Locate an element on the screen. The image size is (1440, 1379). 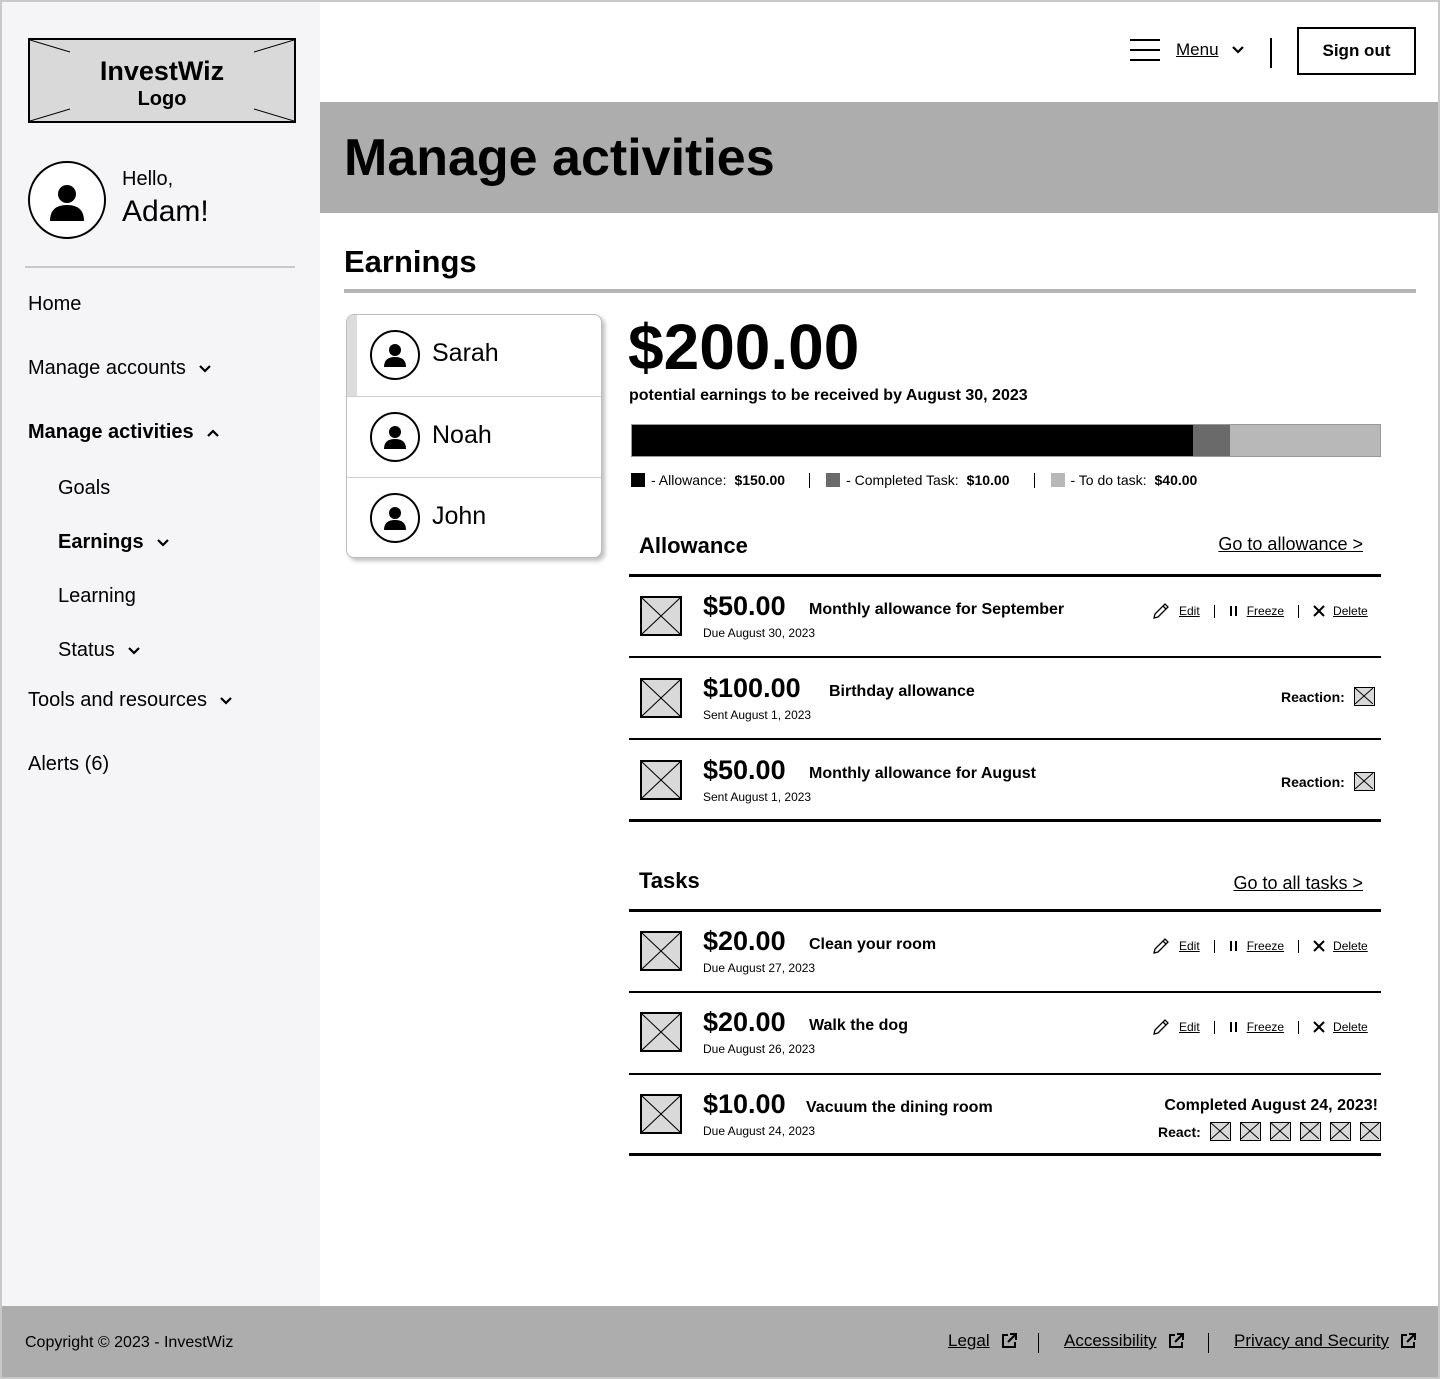
sidebar-item-learning: Learning is located at coordinates (97, 596).